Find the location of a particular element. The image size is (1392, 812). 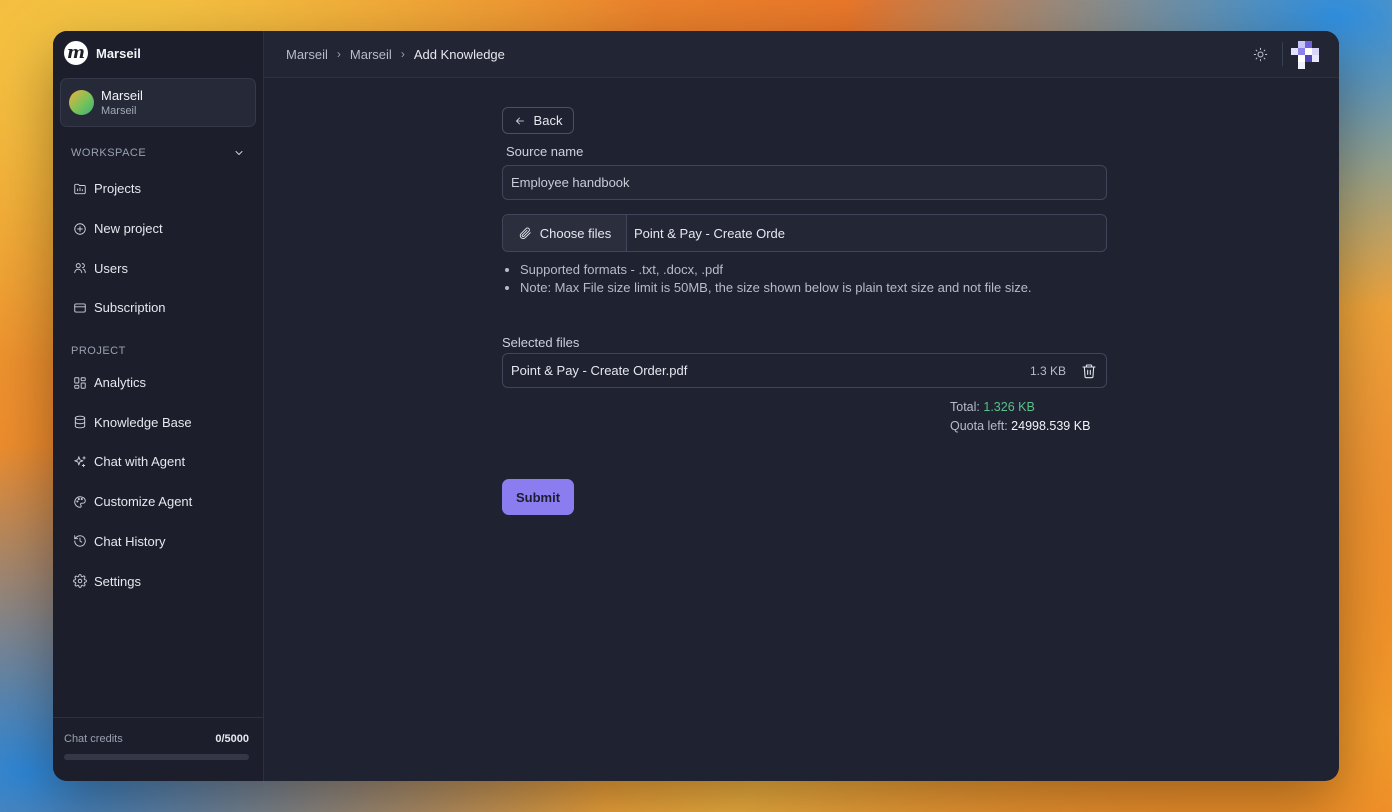

theme-toggle-button is located at coordinates (1260, 54).